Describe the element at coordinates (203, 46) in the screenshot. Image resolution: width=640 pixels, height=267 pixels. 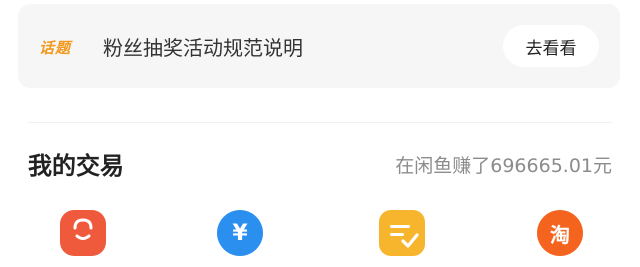
I see `topic-title: 粉丝抽奖活动规范说明` at that location.